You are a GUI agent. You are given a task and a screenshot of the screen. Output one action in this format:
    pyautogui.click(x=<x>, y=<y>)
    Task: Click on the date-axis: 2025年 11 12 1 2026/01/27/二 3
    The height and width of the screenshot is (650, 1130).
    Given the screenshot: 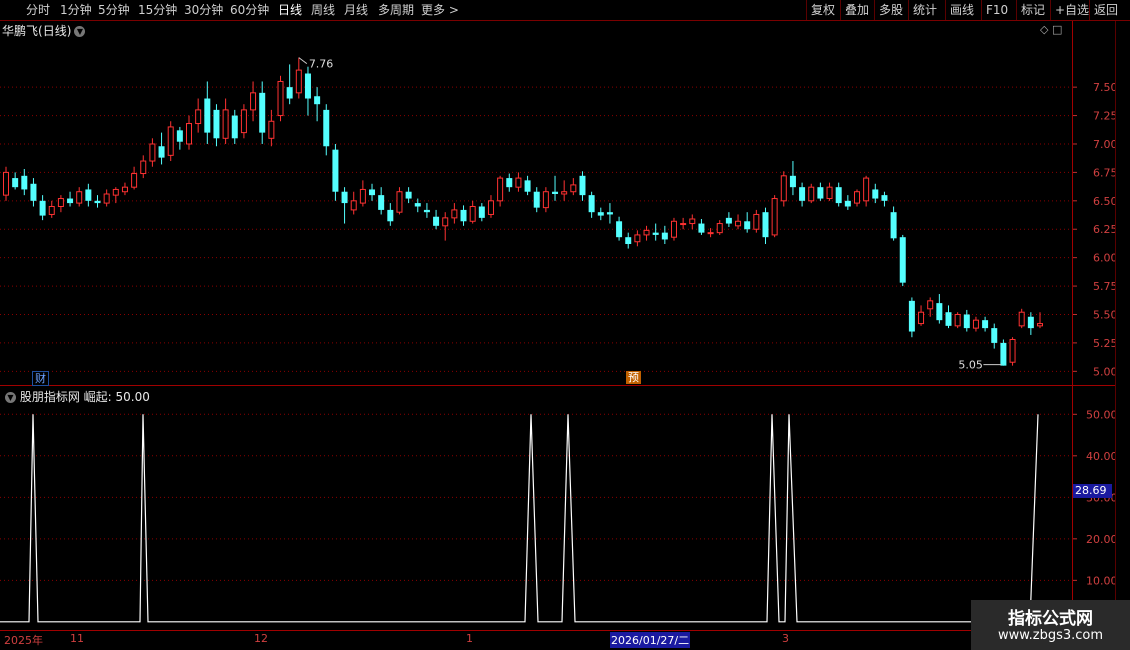 What is the action you would take?
    pyautogui.click(x=536, y=639)
    